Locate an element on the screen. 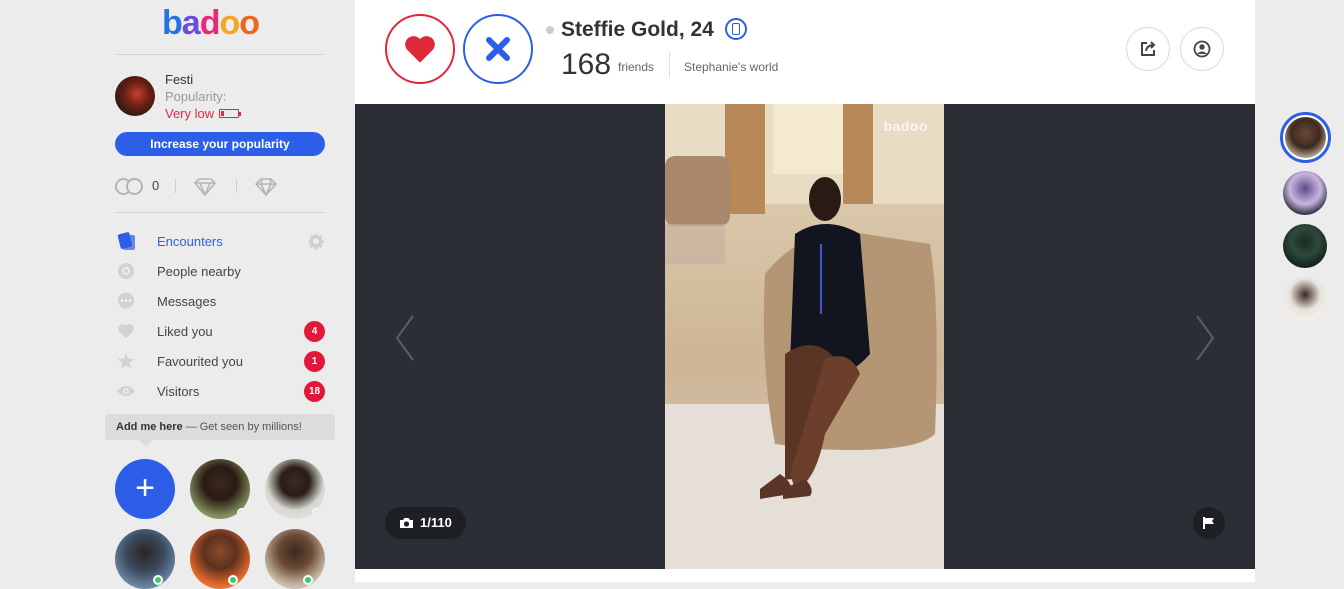  nav-label: Liked you is located at coordinates (185, 331).